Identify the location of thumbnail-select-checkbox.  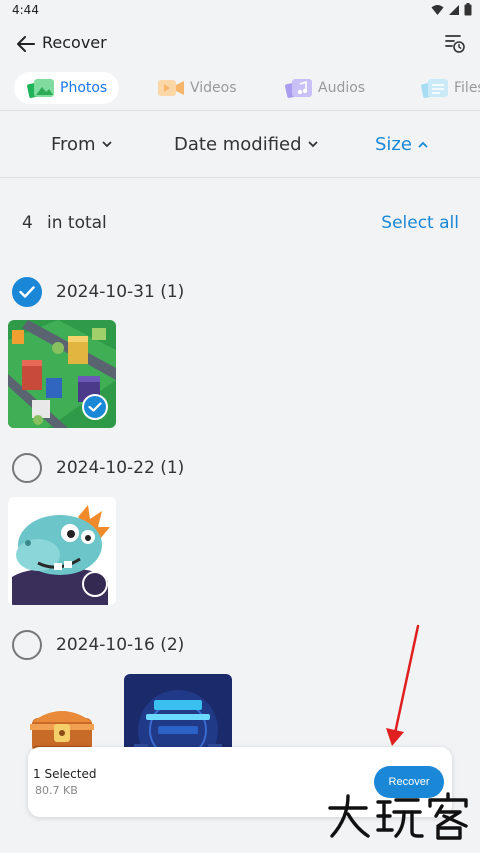
(95, 584).